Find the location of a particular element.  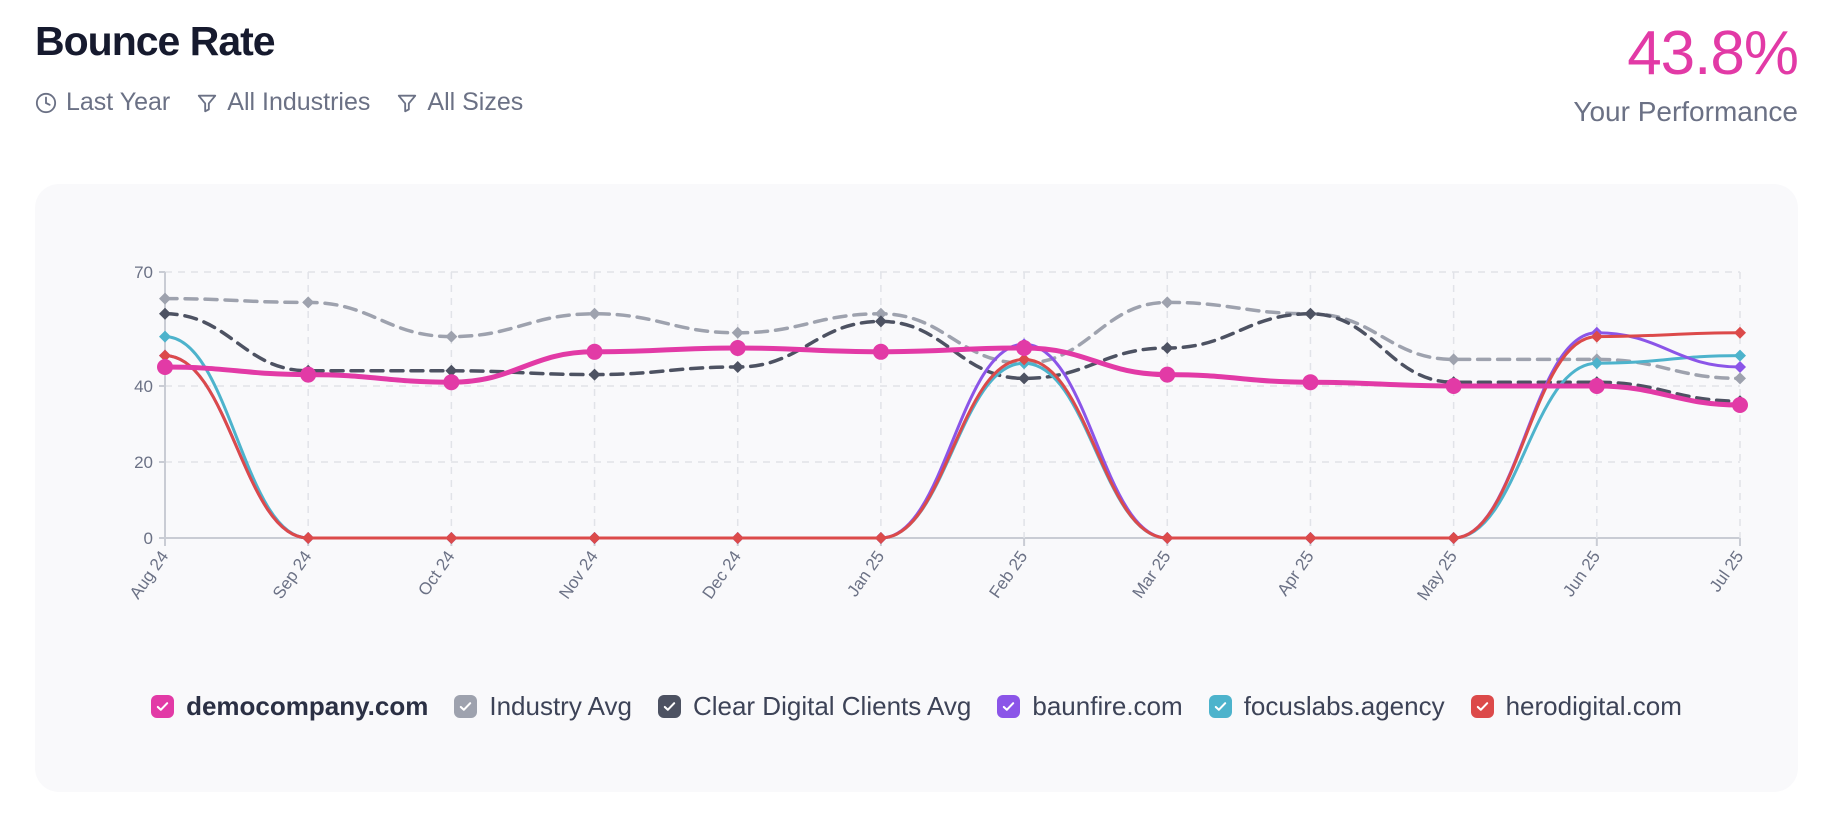

legend-item: focuslabs.agency is located at coordinates (1326, 706).